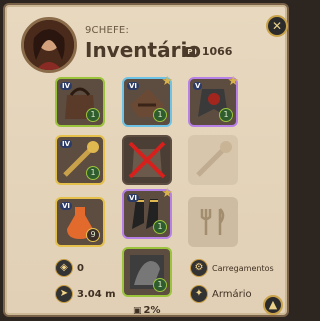 Image resolution: width=320 pixels, height=321 pixels. I want to click on speed-icon: ➤, so click(64, 294).